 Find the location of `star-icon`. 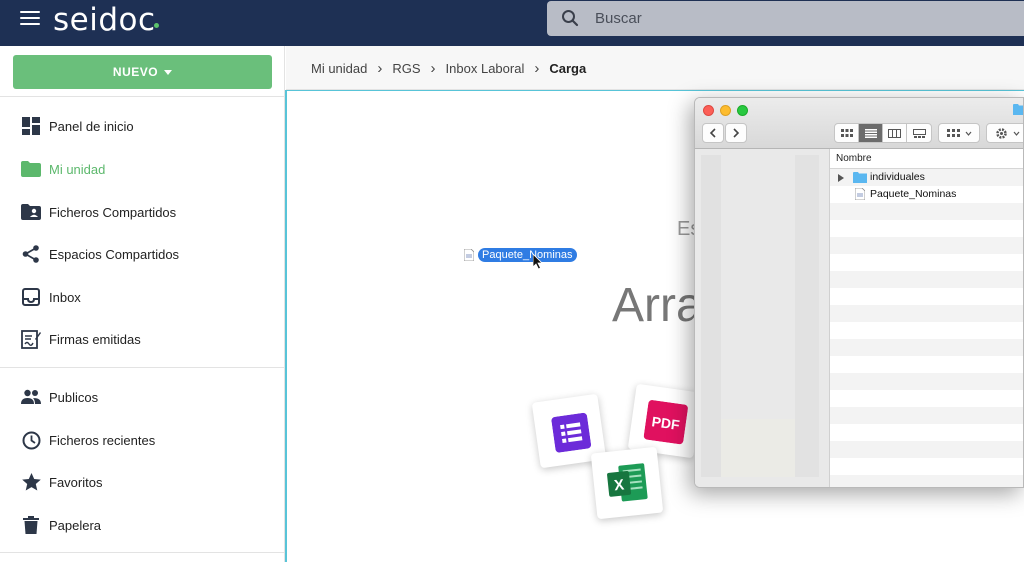

star-icon is located at coordinates (31, 482).